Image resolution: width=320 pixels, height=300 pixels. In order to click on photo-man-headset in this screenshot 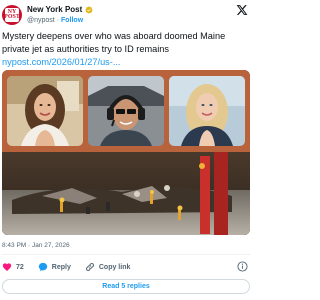, I will do `click(126, 111)`.